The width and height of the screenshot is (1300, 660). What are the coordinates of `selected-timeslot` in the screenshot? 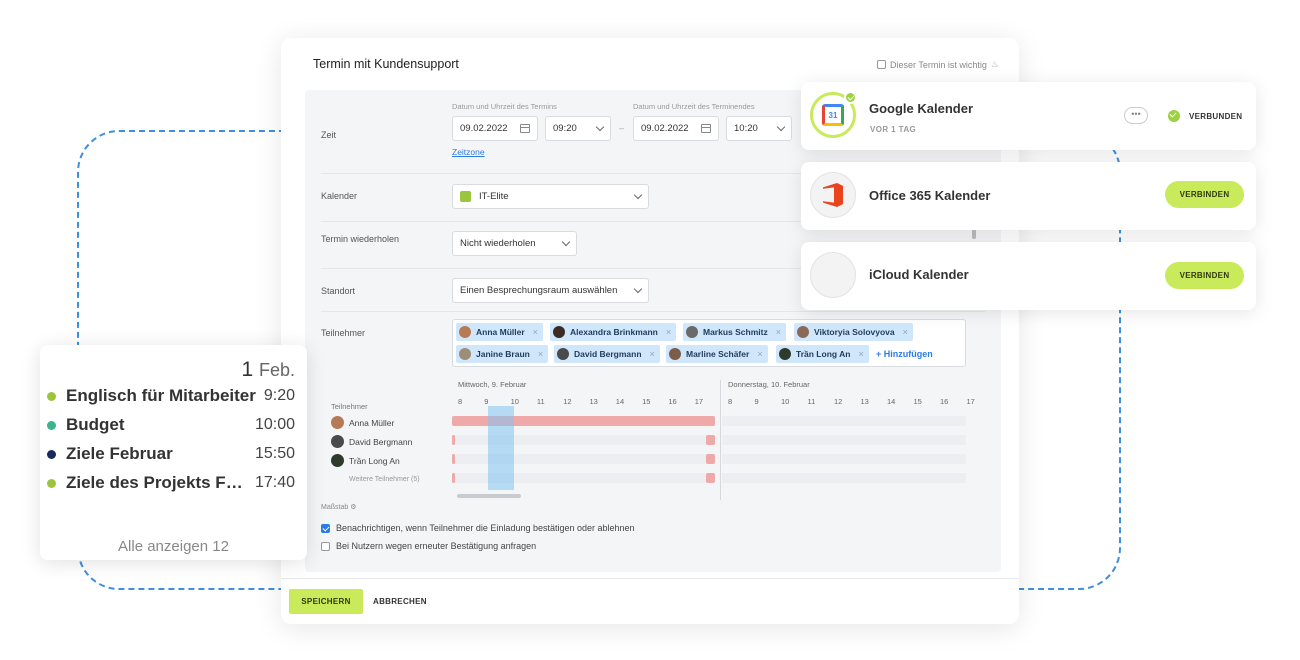 It's located at (501, 448).